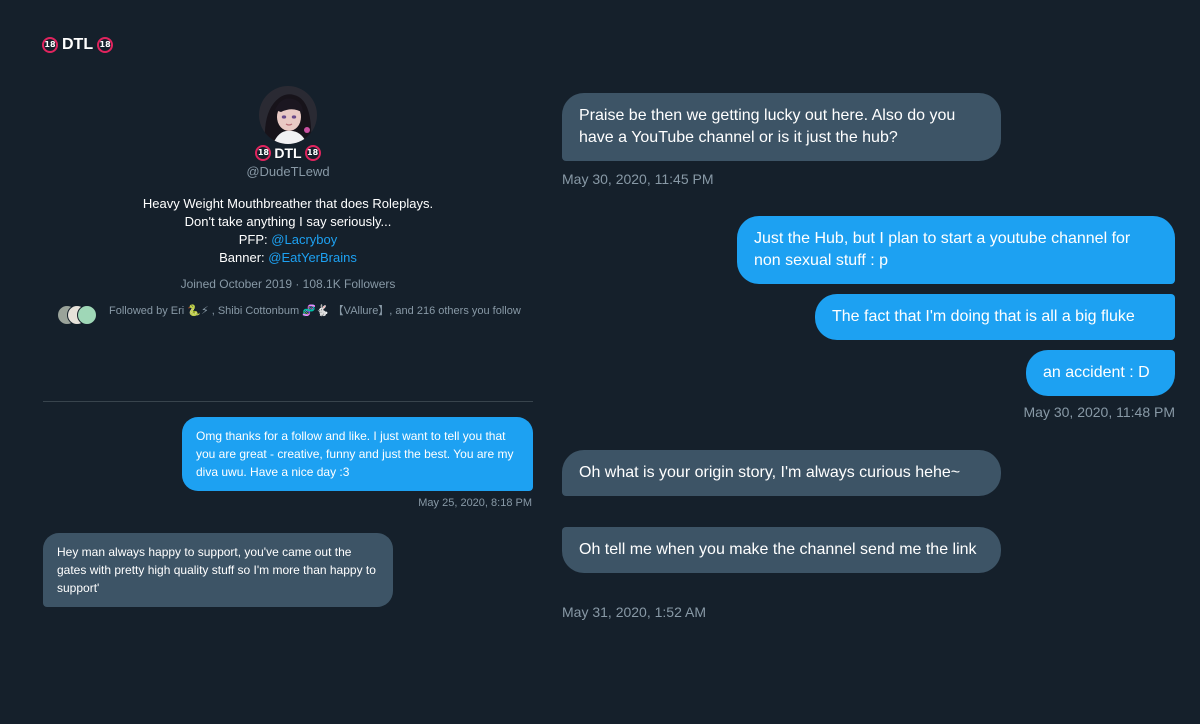 This screenshot has height=724, width=1200. I want to click on message-timestamp: May 31, 2020, 1:52 AM, so click(634, 612).